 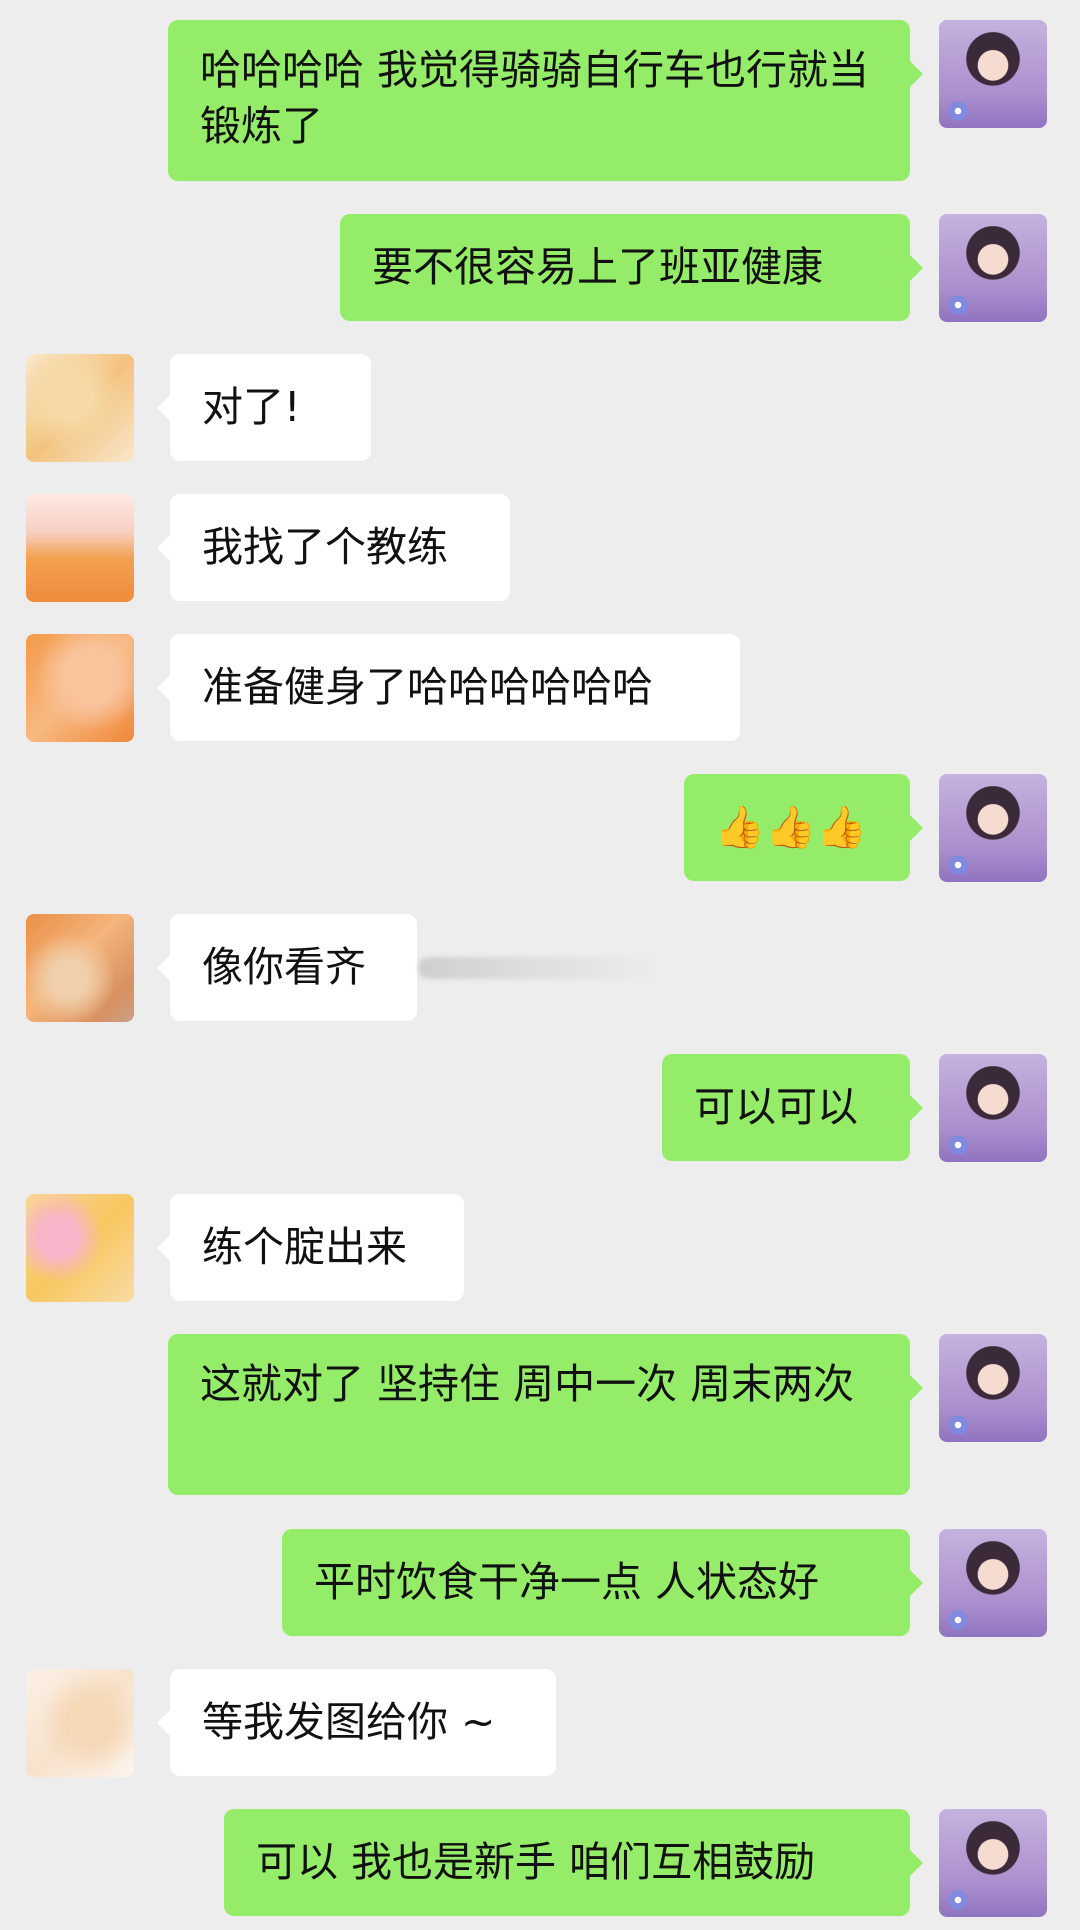 I want to click on message-bubble: 准备健身了哈哈哈哈哈哈, so click(x=448, y=687).